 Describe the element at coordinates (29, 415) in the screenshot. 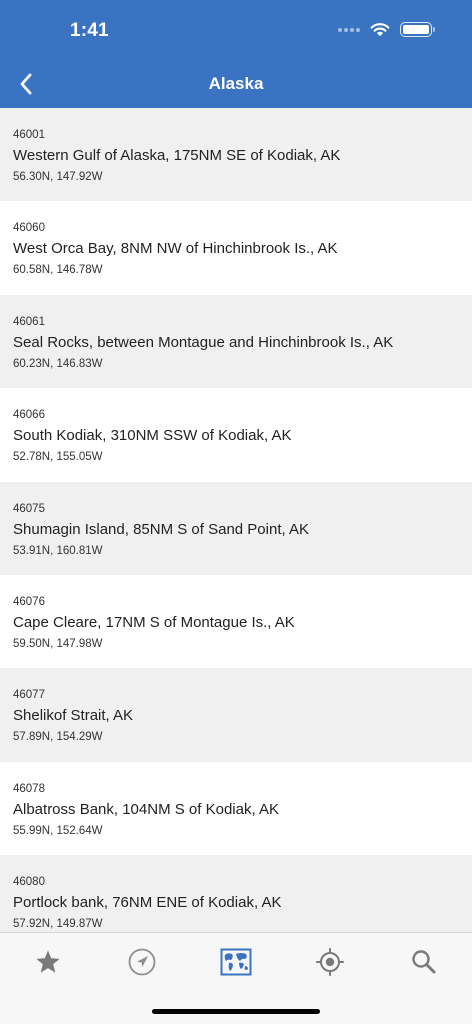

I see `station-id: 46066` at that location.